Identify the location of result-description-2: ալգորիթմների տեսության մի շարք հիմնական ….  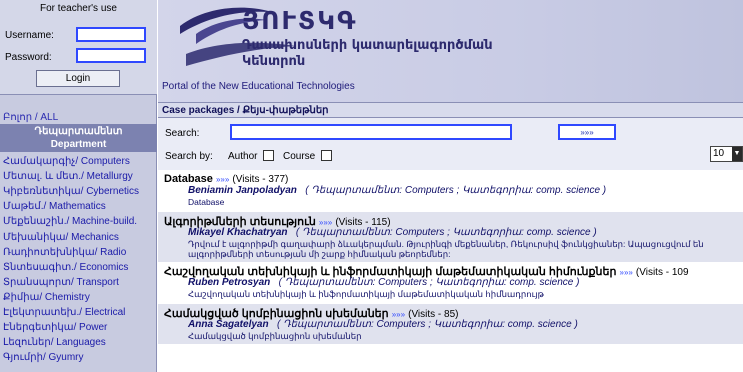
(319, 254).